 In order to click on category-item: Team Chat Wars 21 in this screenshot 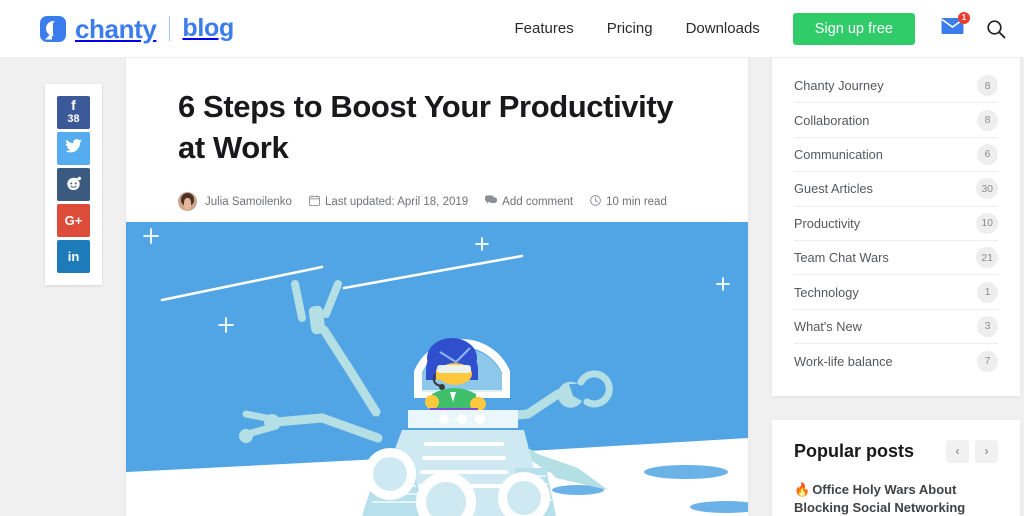, I will do `click(896, 258)`.